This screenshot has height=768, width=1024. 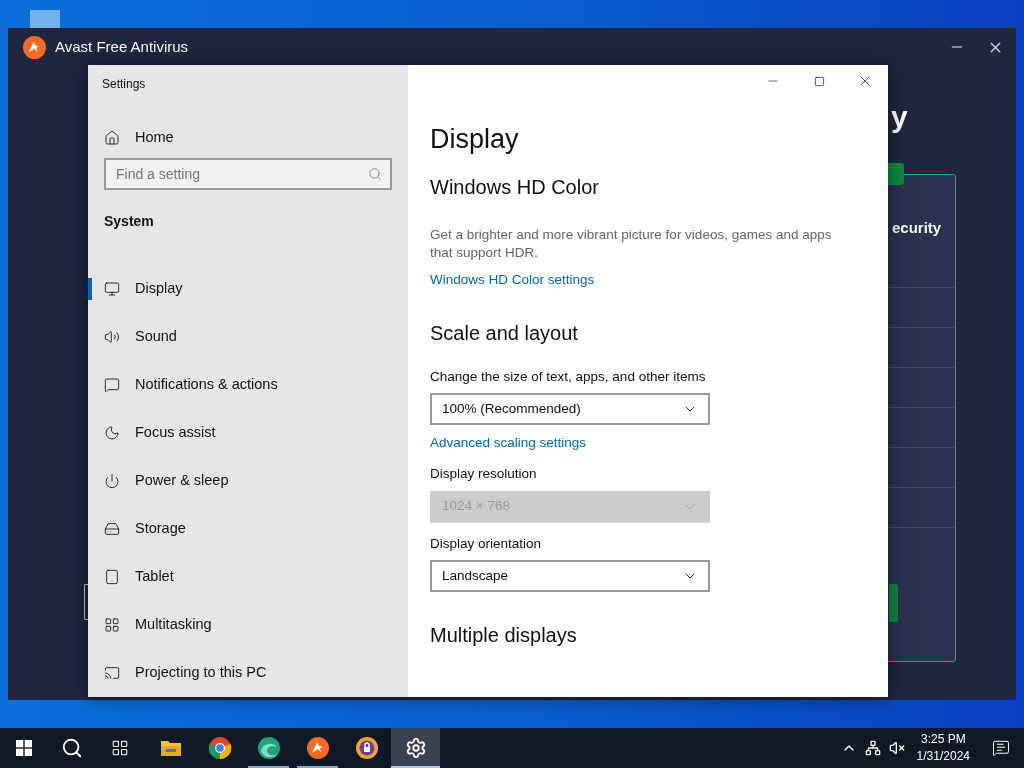 I want to click on gear-icon, so click(x=415, y=748).